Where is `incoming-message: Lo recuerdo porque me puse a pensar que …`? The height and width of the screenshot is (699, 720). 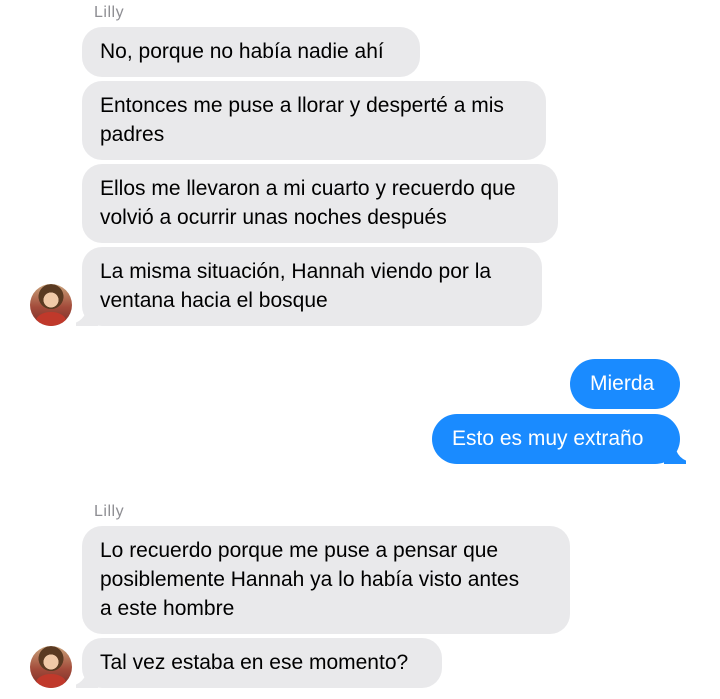 incoming-message: Lo recuerdo porque me puse a pensar que … is located at coordinates (326, 580).